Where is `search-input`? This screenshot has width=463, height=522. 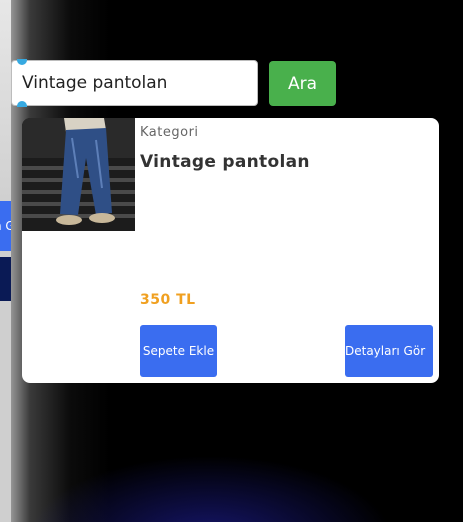 search-input is located at coordinates (134, 83).